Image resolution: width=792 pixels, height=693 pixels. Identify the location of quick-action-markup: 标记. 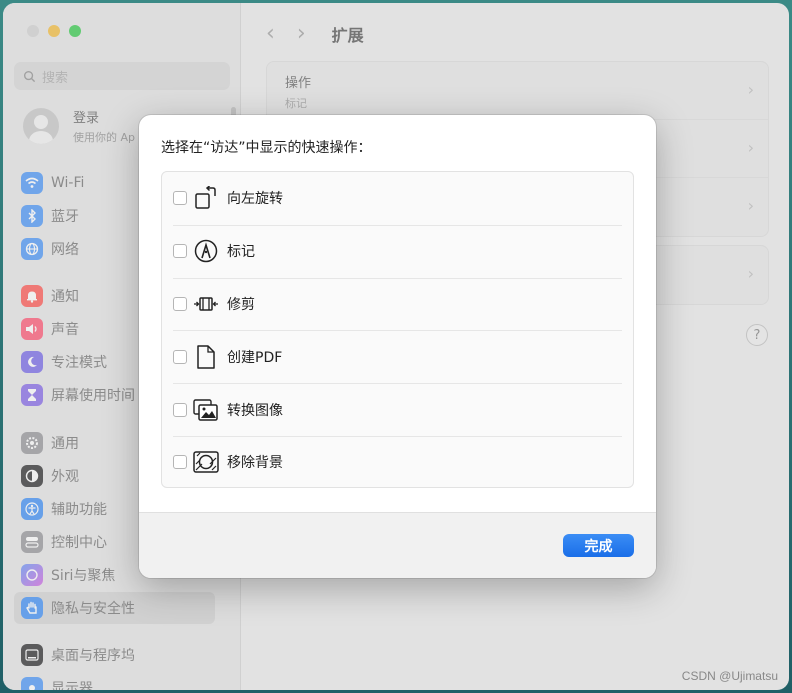
(397, 251).